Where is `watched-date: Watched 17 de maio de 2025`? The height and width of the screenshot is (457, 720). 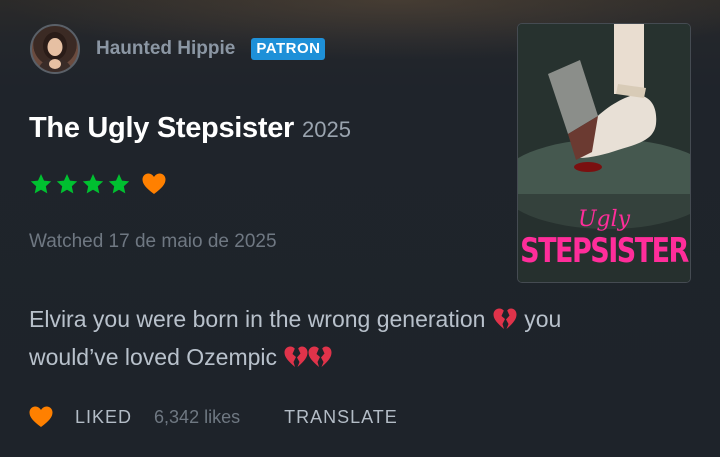 watched-date: Watched 17 de maio de 2025 is located at coordinates (153, 241).